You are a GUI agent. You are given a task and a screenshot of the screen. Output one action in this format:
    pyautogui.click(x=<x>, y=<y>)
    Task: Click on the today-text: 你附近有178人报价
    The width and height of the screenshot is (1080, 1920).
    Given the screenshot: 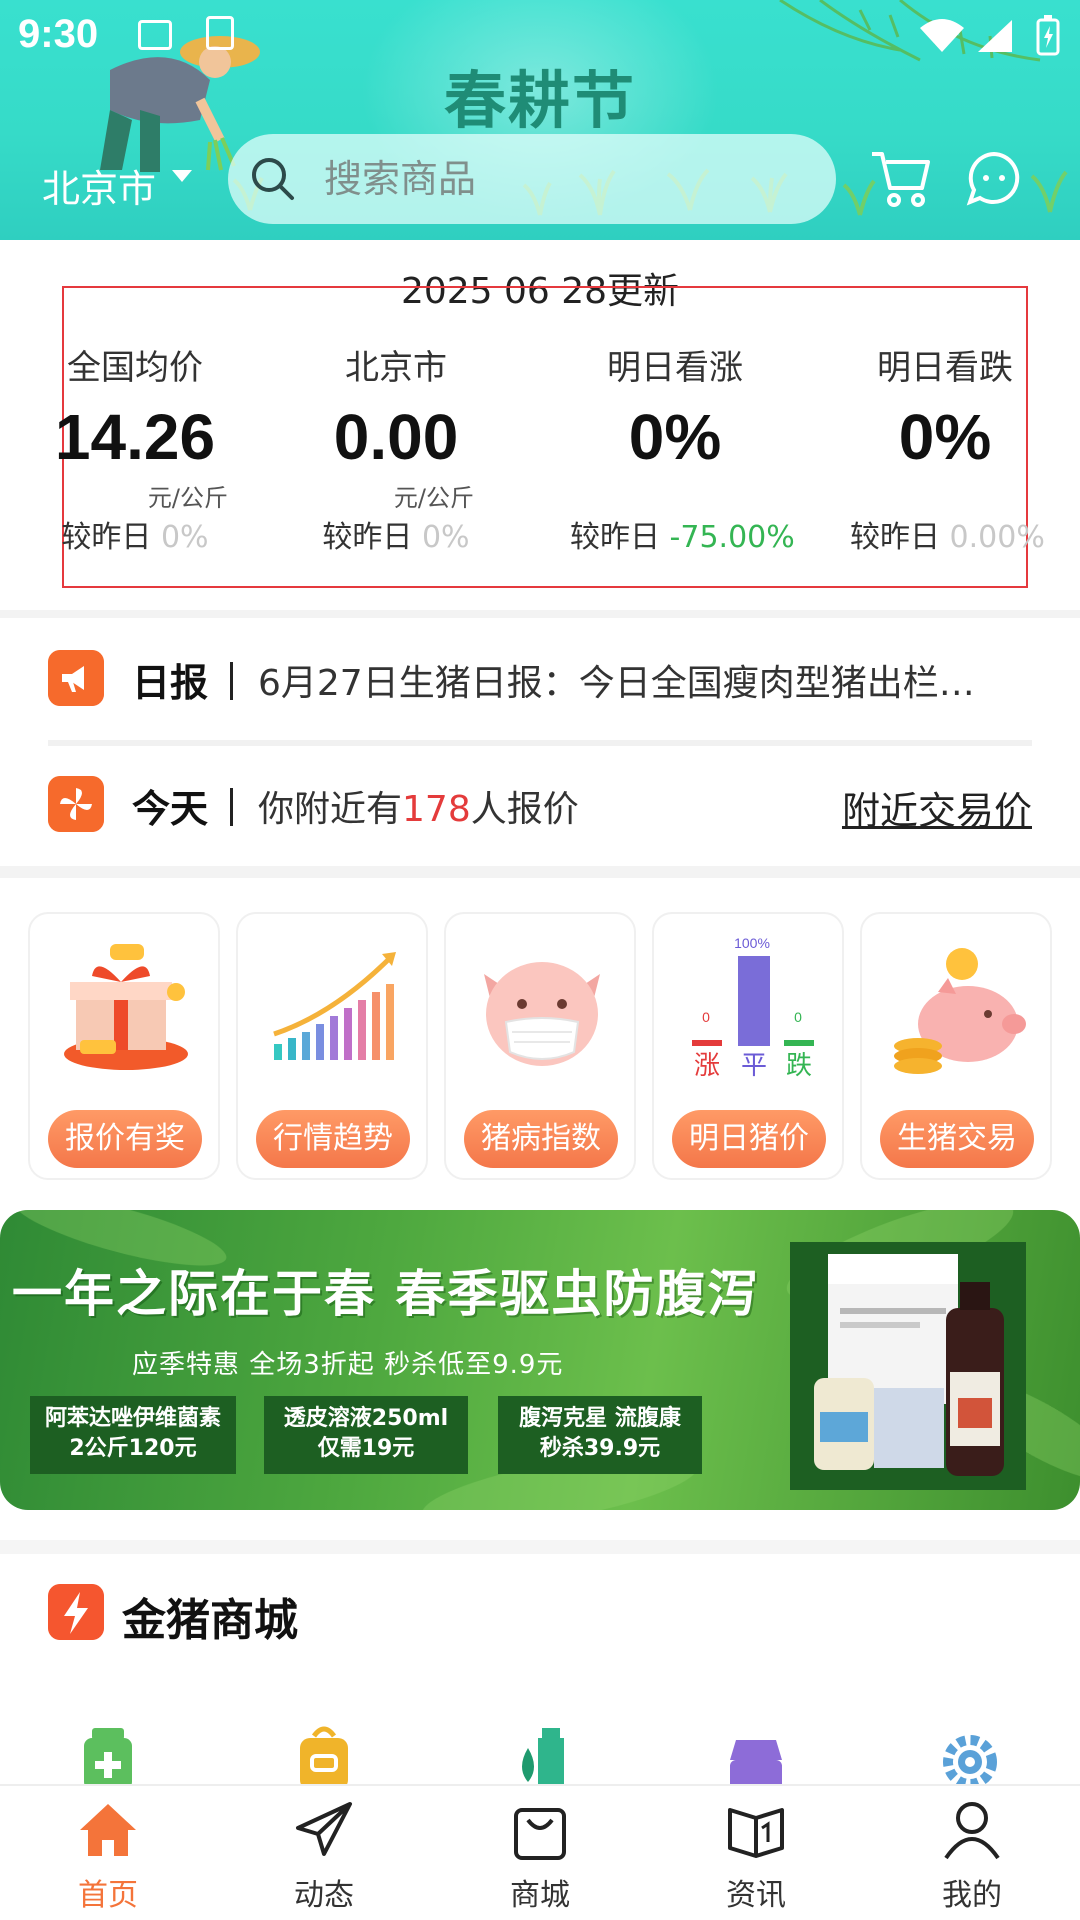 What is the action you would take?
    pyautogui.click(x=418, y=806)
    